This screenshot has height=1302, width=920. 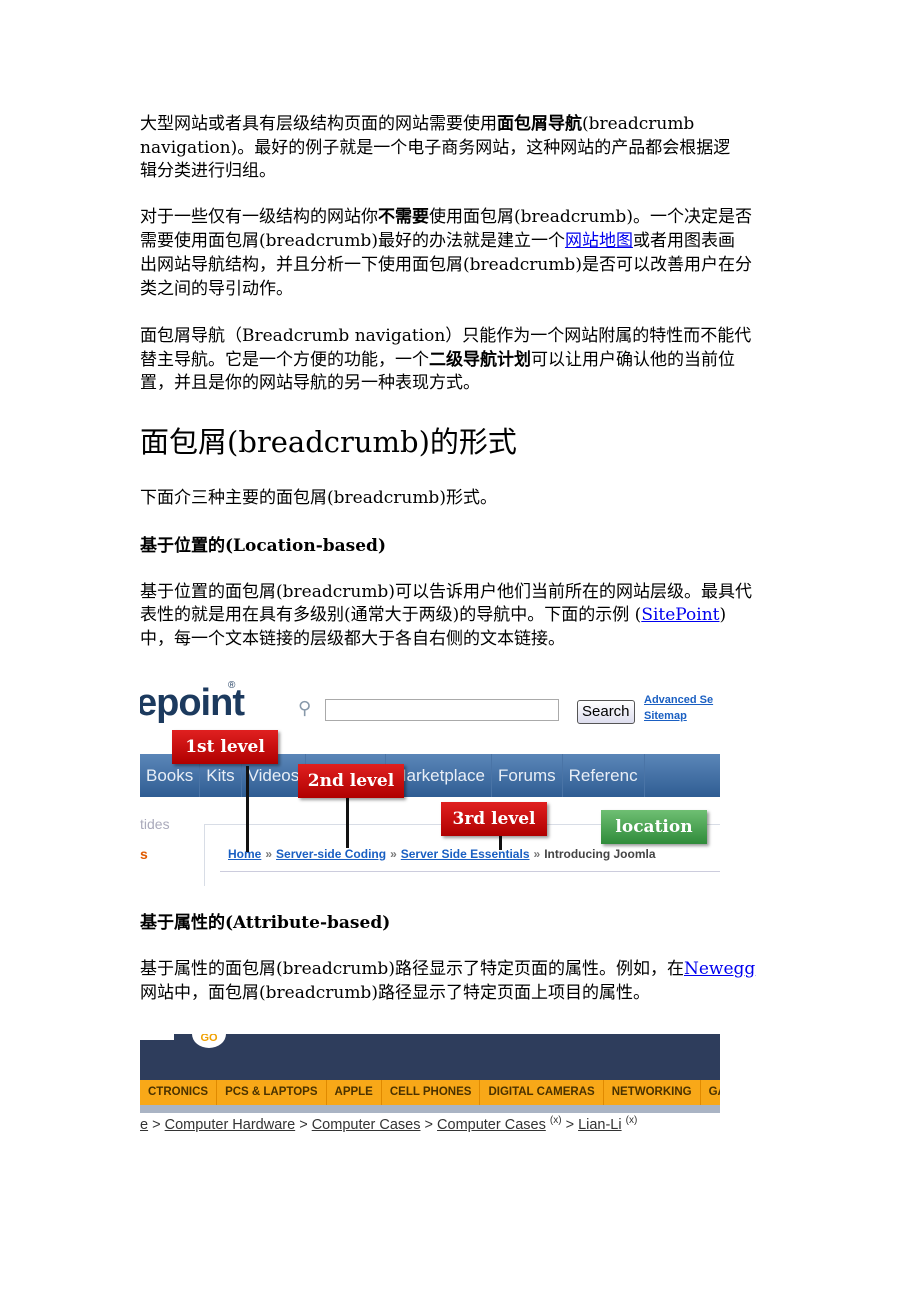 I want to click on advanced-search-link: Advanced Se, so click(x=679, y=700).